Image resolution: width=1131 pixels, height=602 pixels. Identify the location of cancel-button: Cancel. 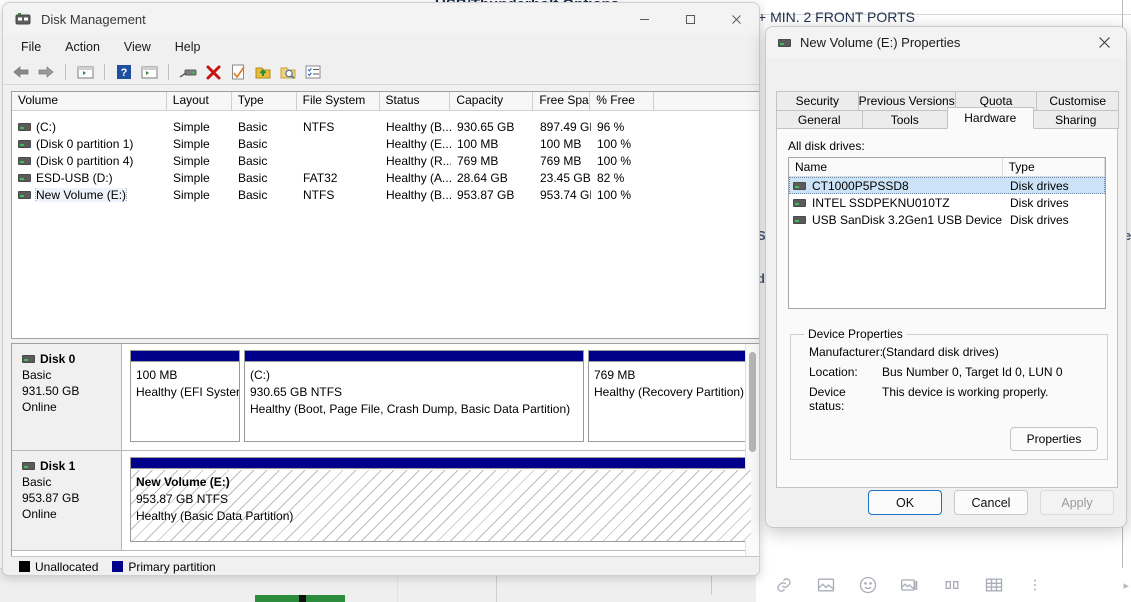
(991, 502).